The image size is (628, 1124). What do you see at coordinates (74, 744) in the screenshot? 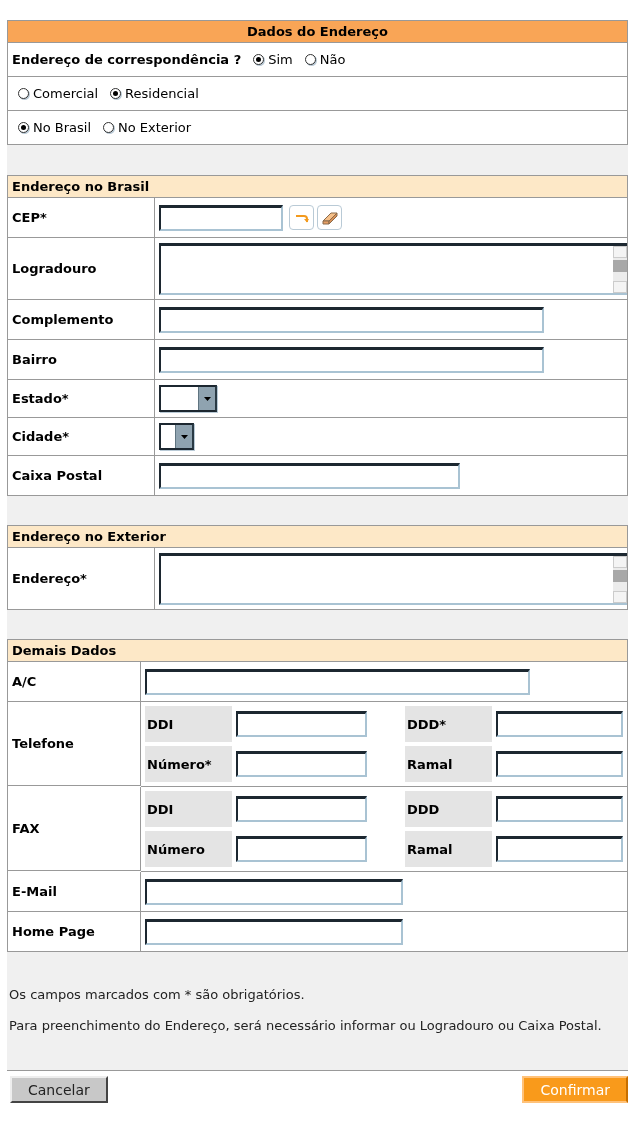
I see `field-label: Telefone` at bounding box center [74, 744].